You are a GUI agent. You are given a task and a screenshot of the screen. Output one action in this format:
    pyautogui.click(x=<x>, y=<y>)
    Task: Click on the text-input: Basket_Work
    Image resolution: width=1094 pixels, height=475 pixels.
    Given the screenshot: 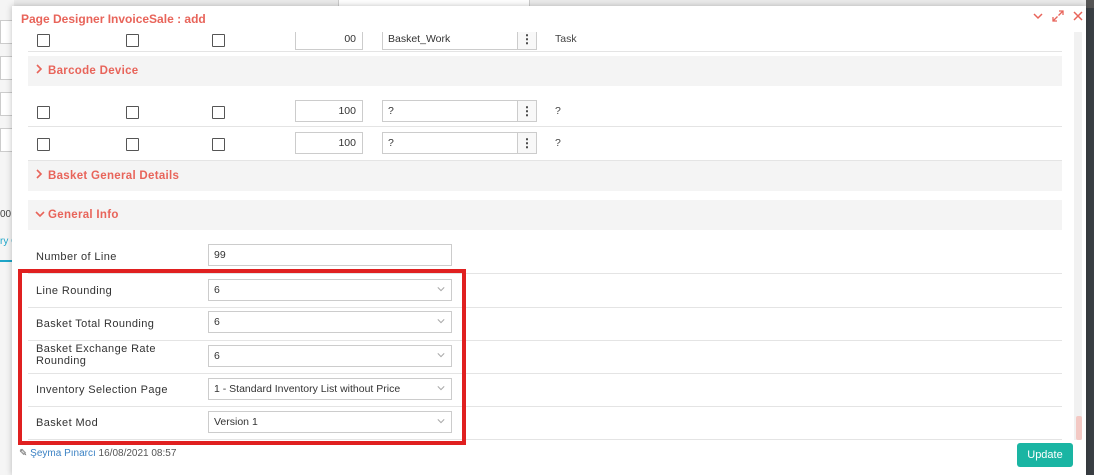 What is the action you would take?
    pyautogui.click(x=451, y=41)
    